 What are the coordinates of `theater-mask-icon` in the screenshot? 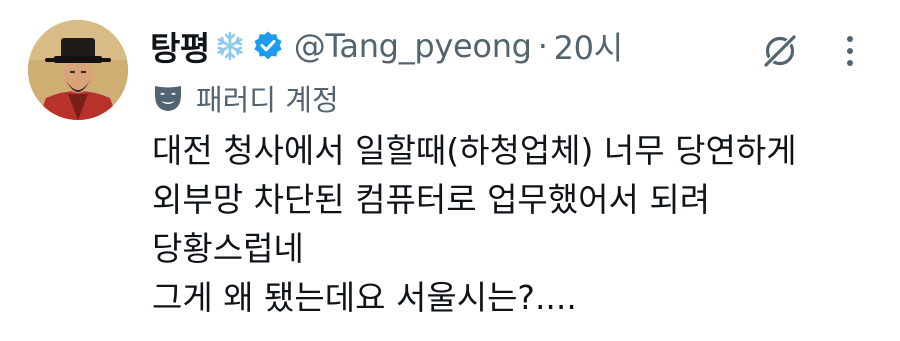 It's located at (168, 98).